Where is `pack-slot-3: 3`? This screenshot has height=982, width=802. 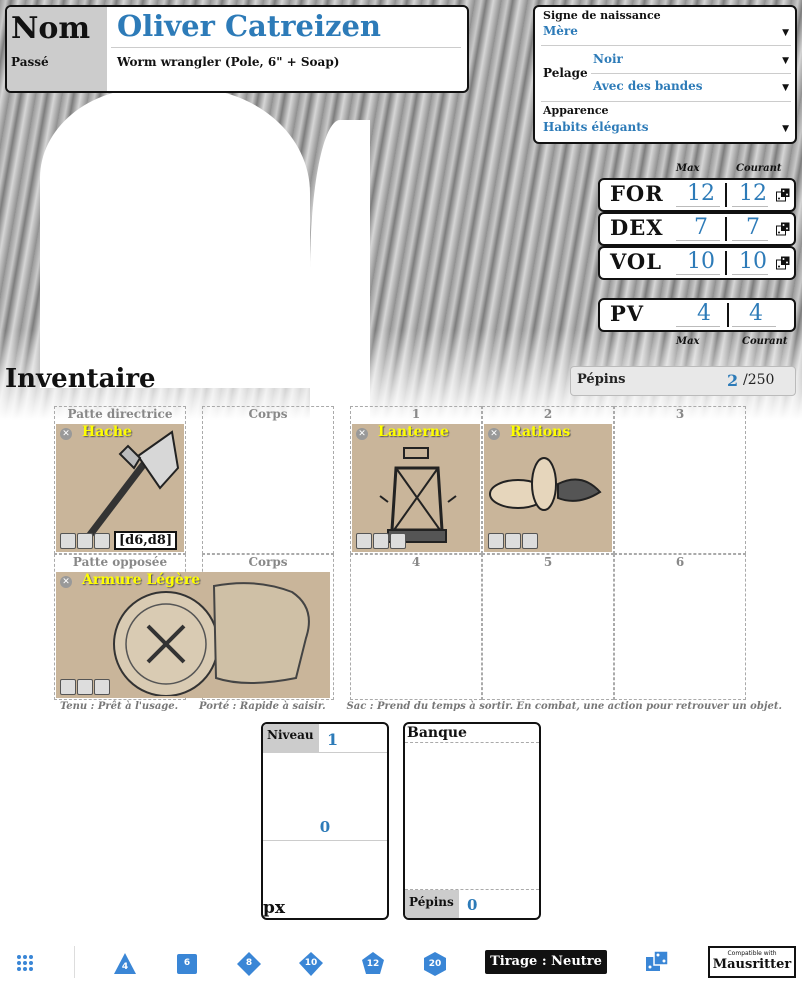 pack-slot-3: 3 is located at coordinates (680, 480).